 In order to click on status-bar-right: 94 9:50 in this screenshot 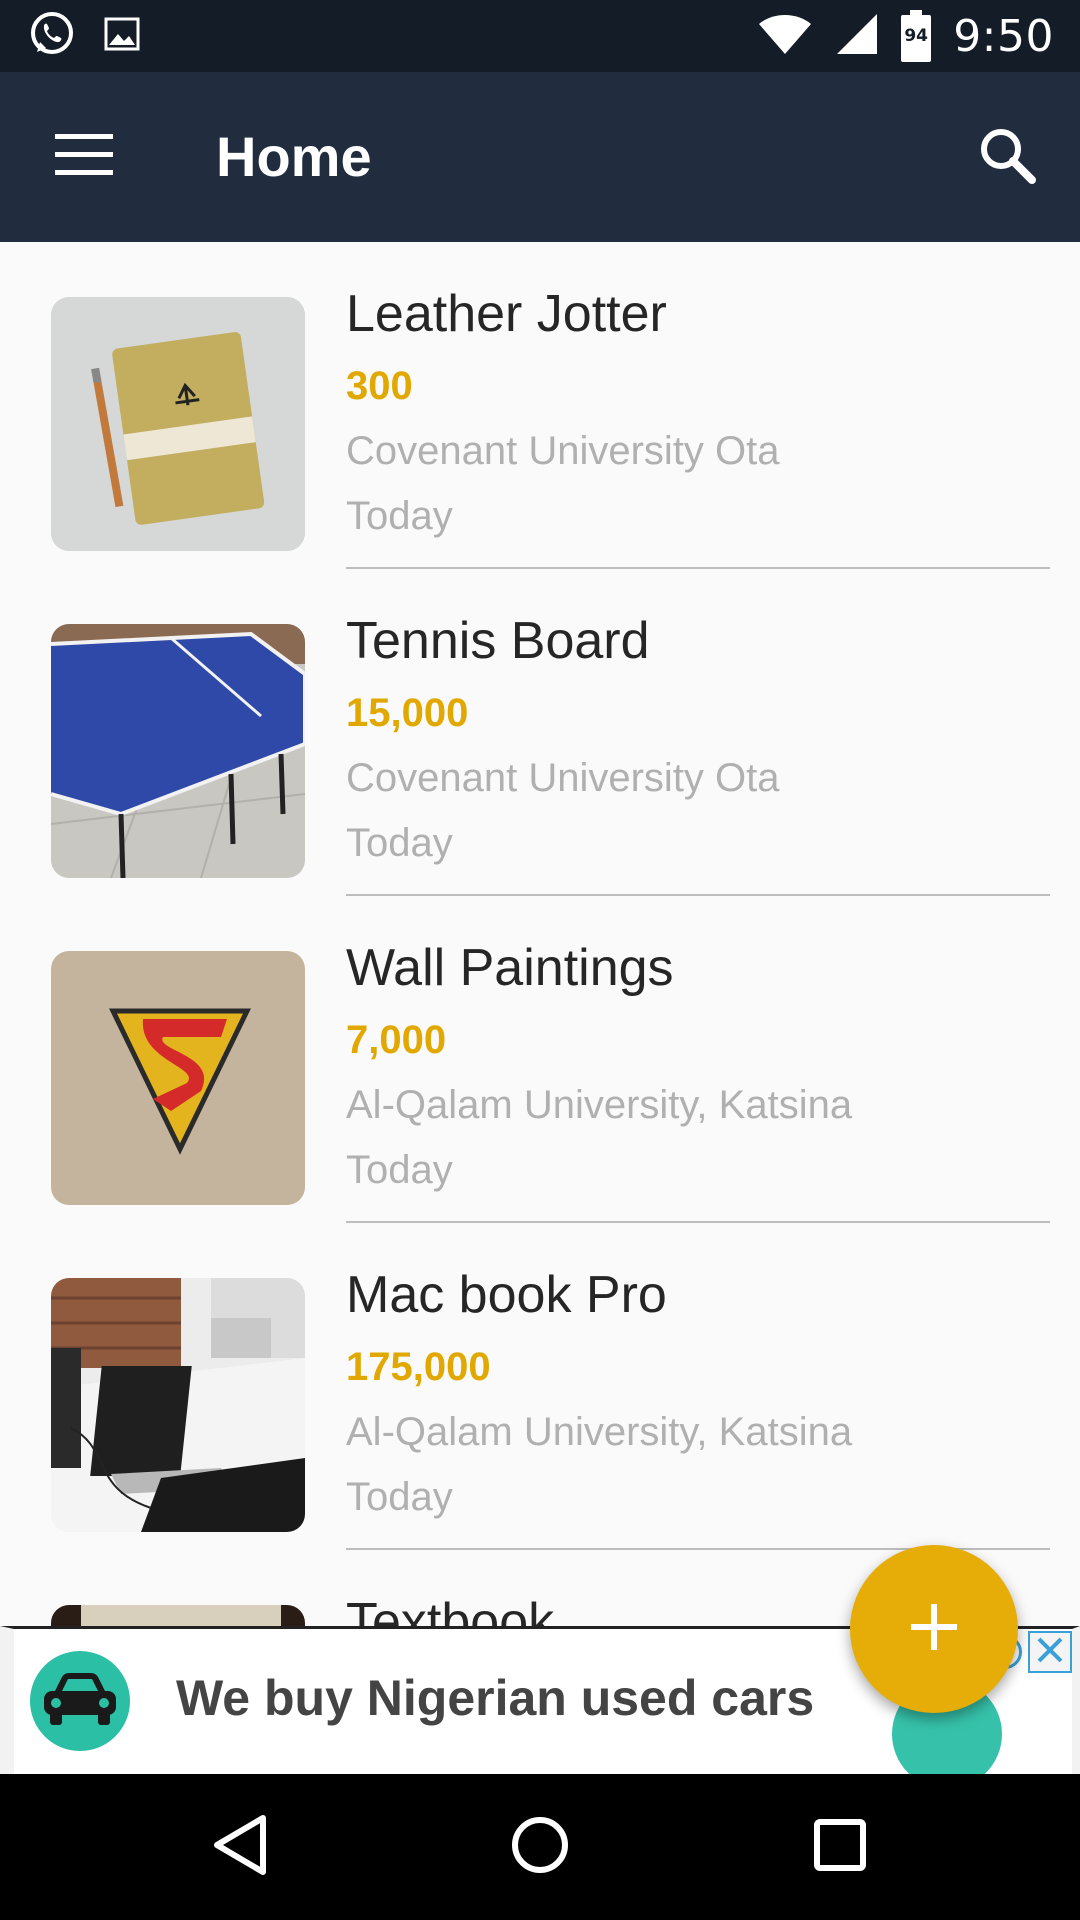, I will do `click(905, 36)`.